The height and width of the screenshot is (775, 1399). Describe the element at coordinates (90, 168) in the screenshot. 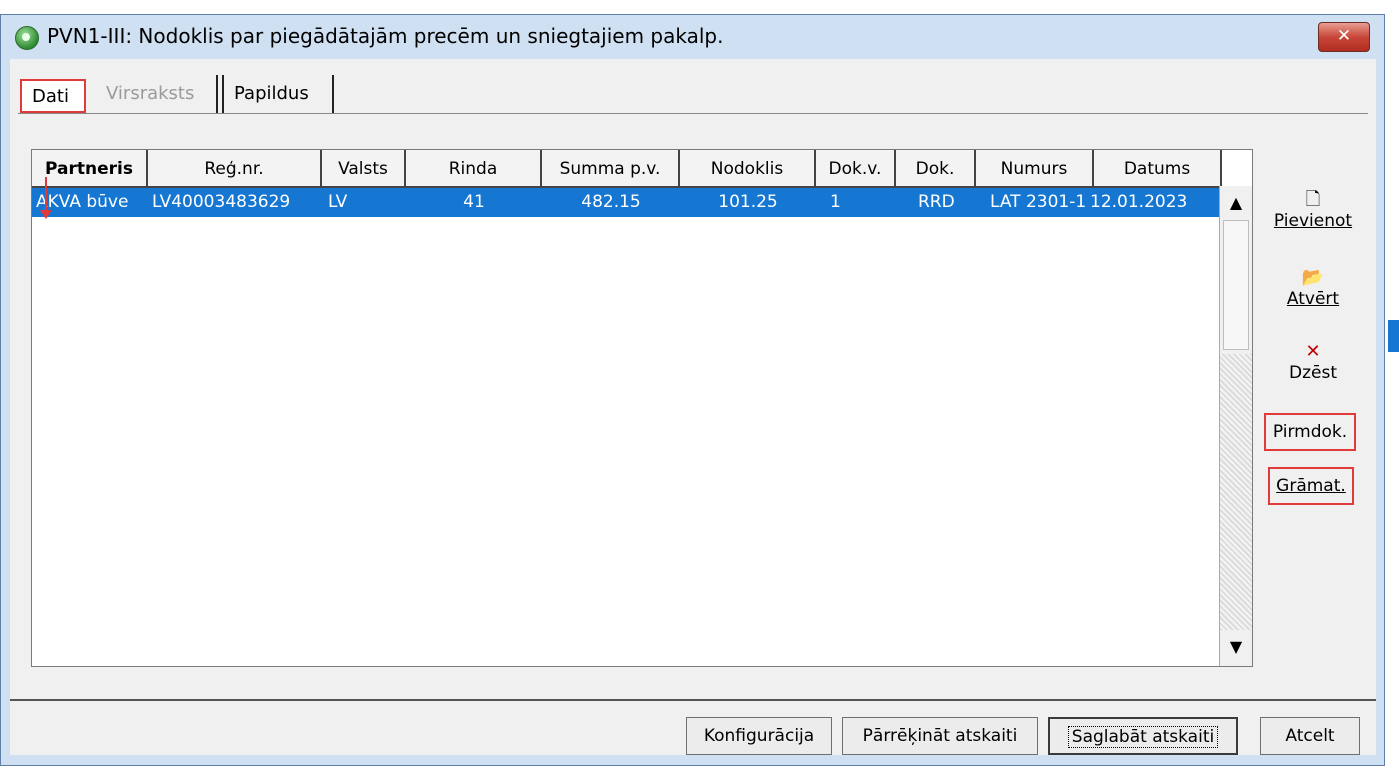

I see `column-header-partneris: Partneris` at that location.